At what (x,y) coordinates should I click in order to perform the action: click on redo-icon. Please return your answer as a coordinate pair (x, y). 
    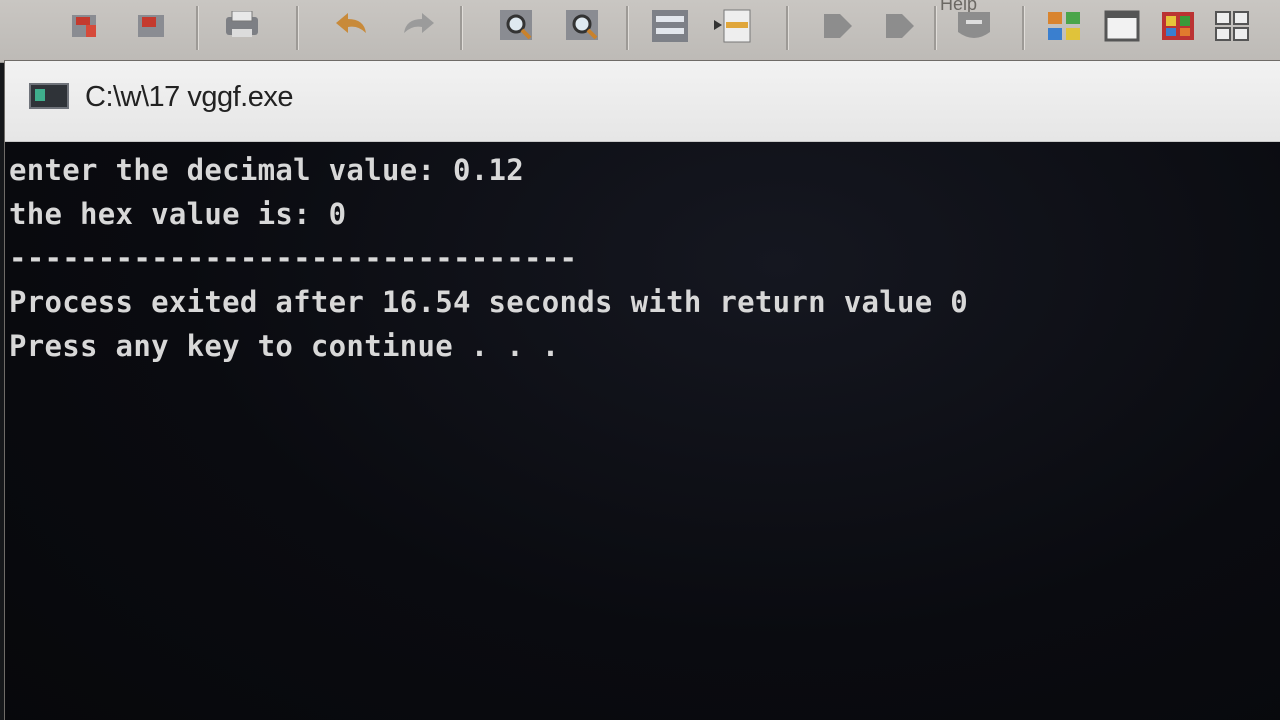
    Looking at the image, I should click on (418, 26).